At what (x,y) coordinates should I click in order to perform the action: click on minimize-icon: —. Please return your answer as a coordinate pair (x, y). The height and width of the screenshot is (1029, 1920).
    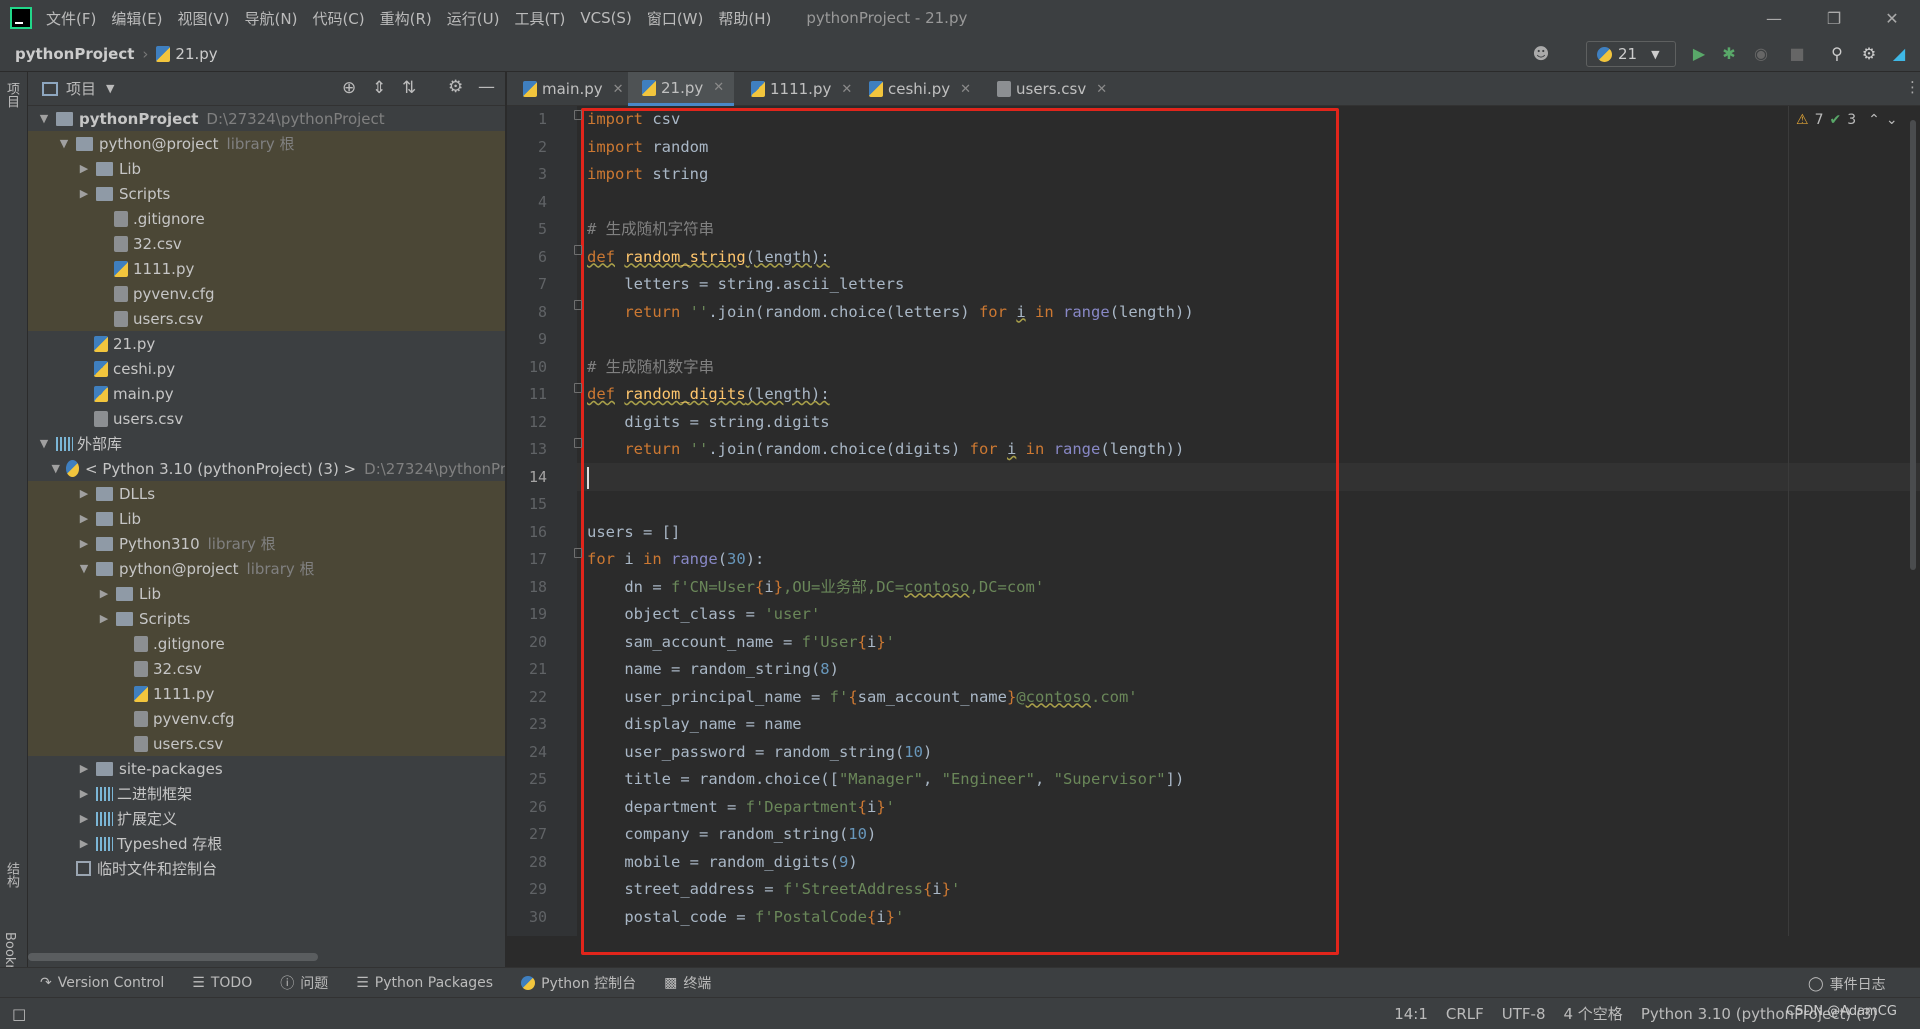
    Looking at the image, I should click on (1774, 18).